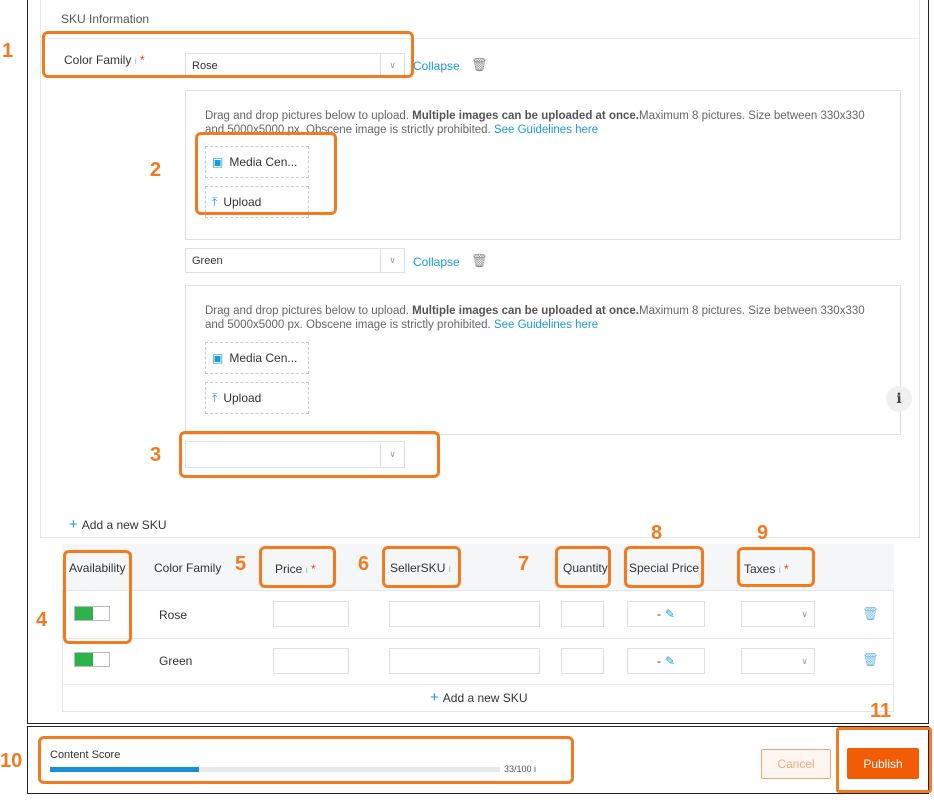 The image size is (934, 802). Describe the element at coordinates (657, 533) in the screenshot. I see `annotation-number: 8` at that location.